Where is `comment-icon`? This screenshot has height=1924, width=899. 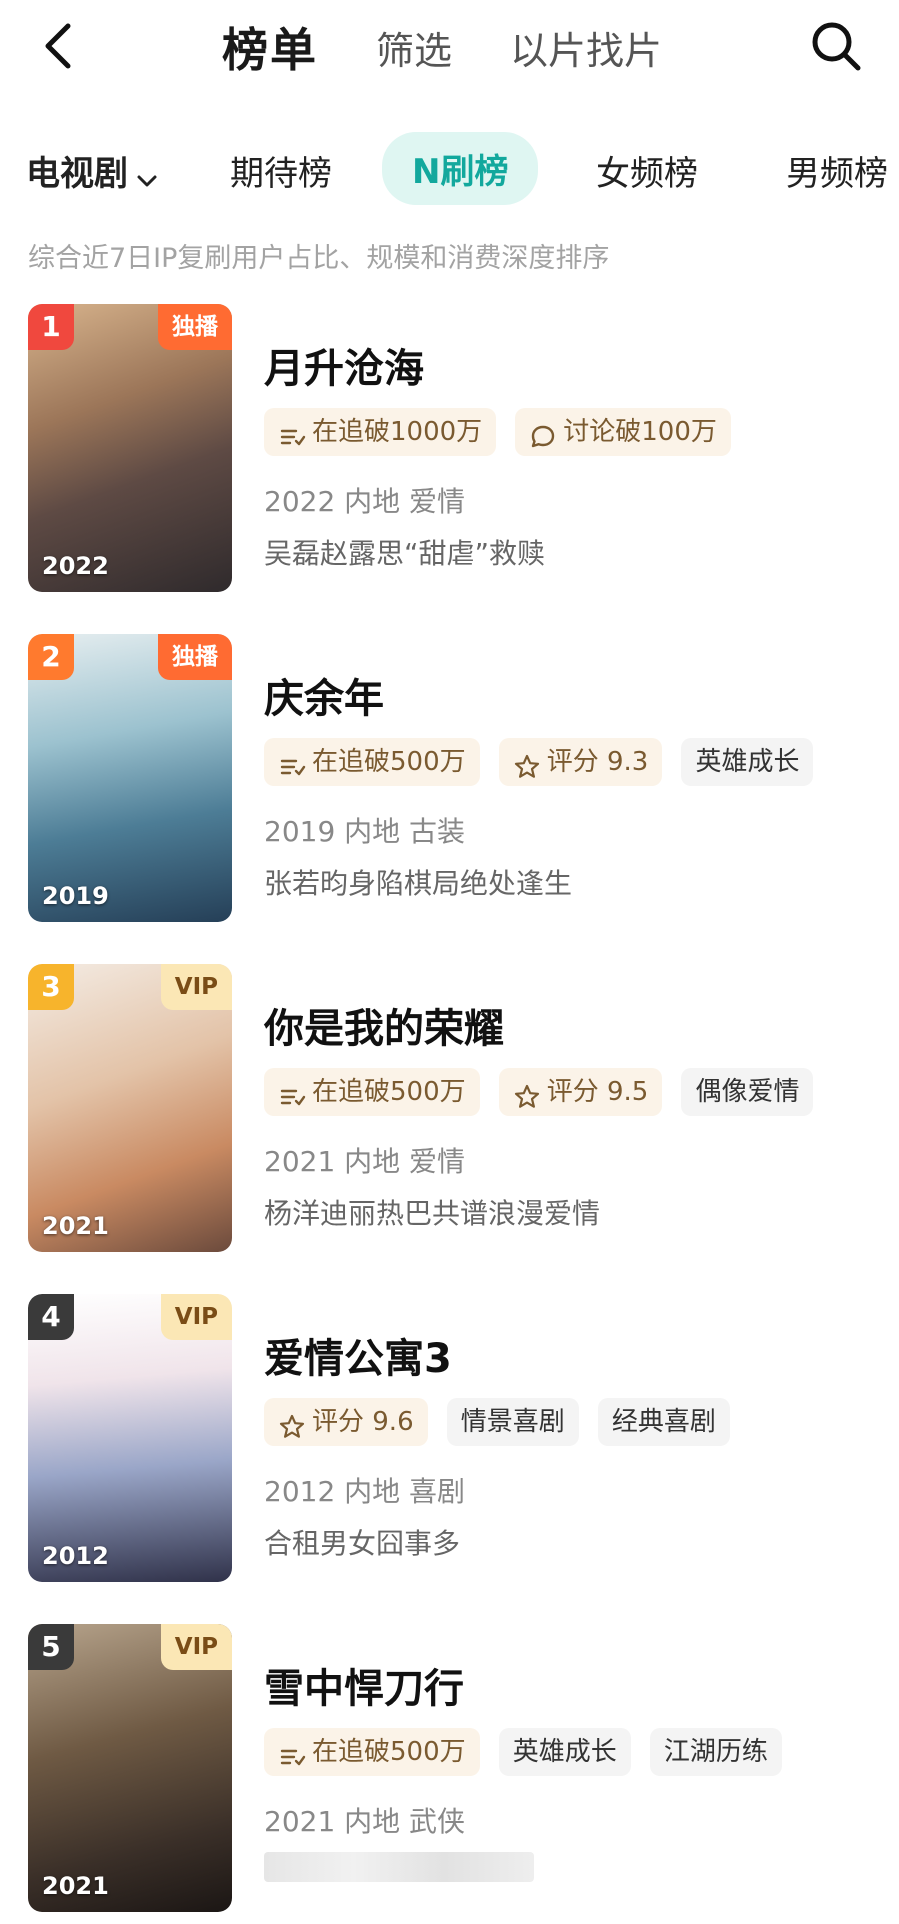
comment-icon is located at coordinates (543, 433).